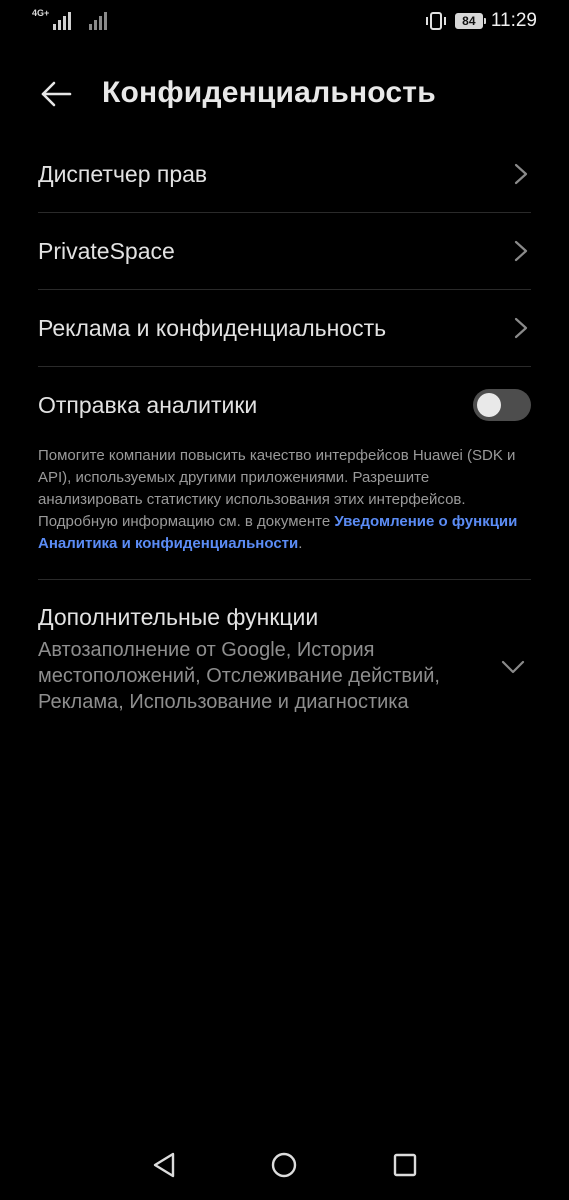  I want to click on private-space-row: PrivateSpace, so click(284, 251).